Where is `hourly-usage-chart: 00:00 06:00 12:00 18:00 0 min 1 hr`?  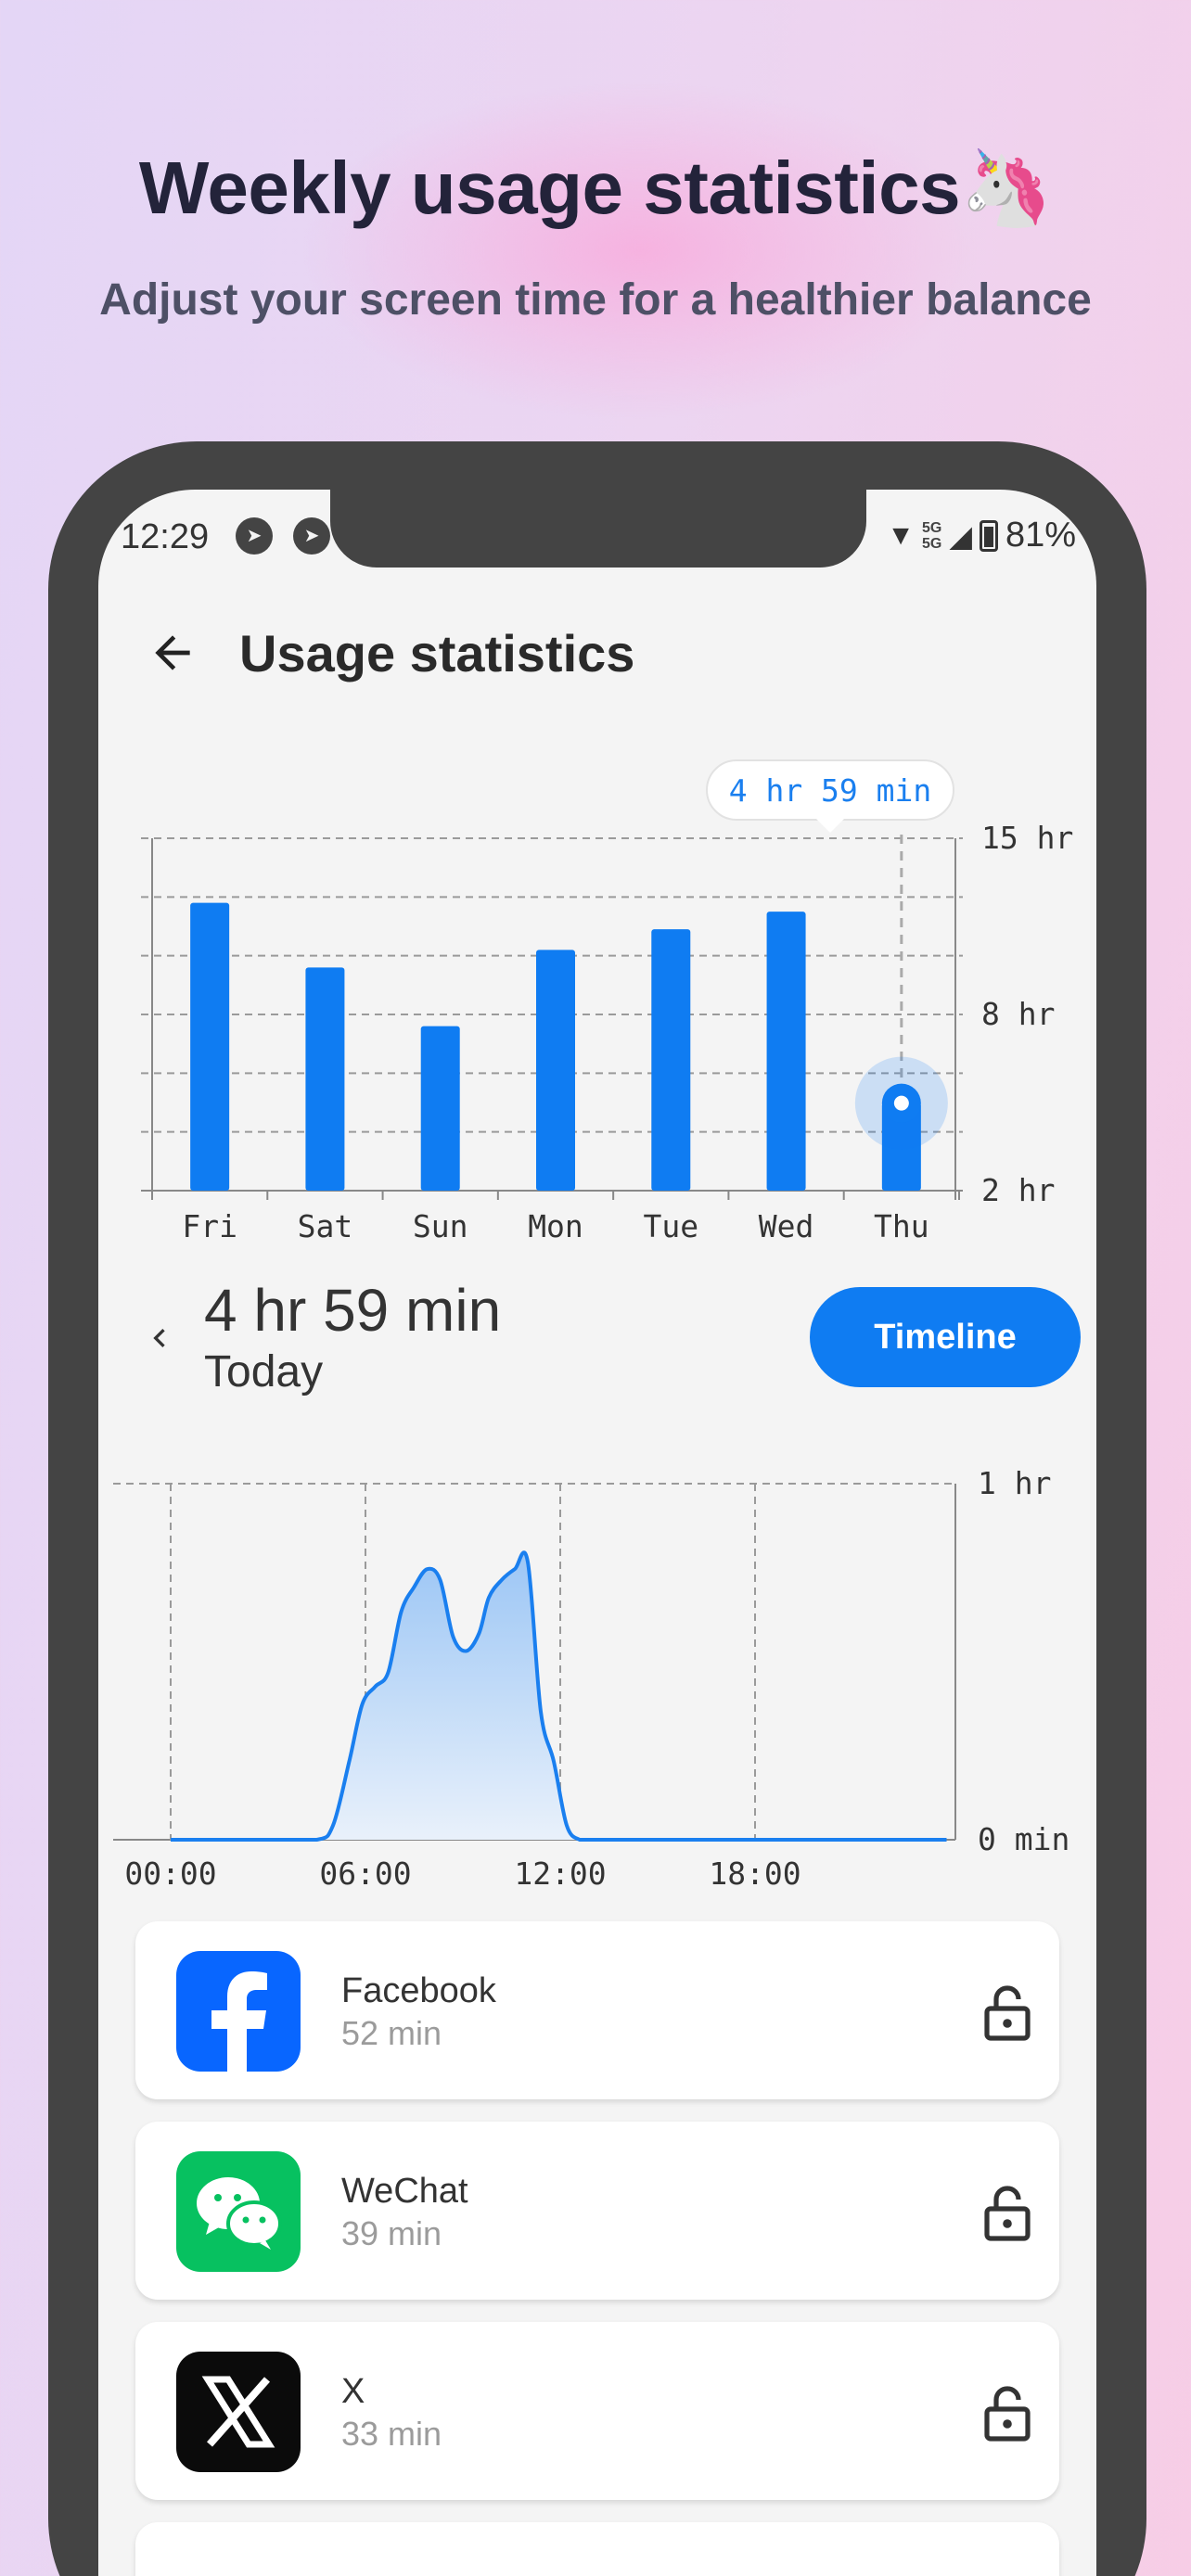
hourly-usage-chart: 00:00 06:00 12:00 18:00 0 min 1 hr is located at coordinates (591, 1679).